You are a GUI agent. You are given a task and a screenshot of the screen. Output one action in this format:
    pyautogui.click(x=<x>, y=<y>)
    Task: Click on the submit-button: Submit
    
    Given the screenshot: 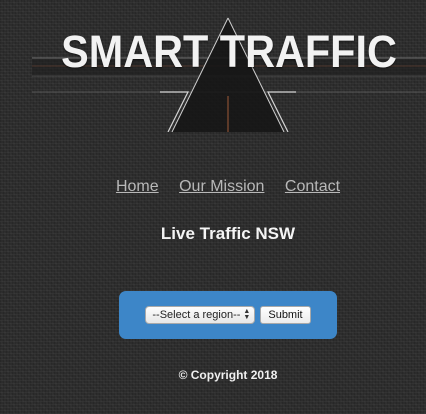 What is the action you would take?
    pyautogui.click(x=285, y=315)
    